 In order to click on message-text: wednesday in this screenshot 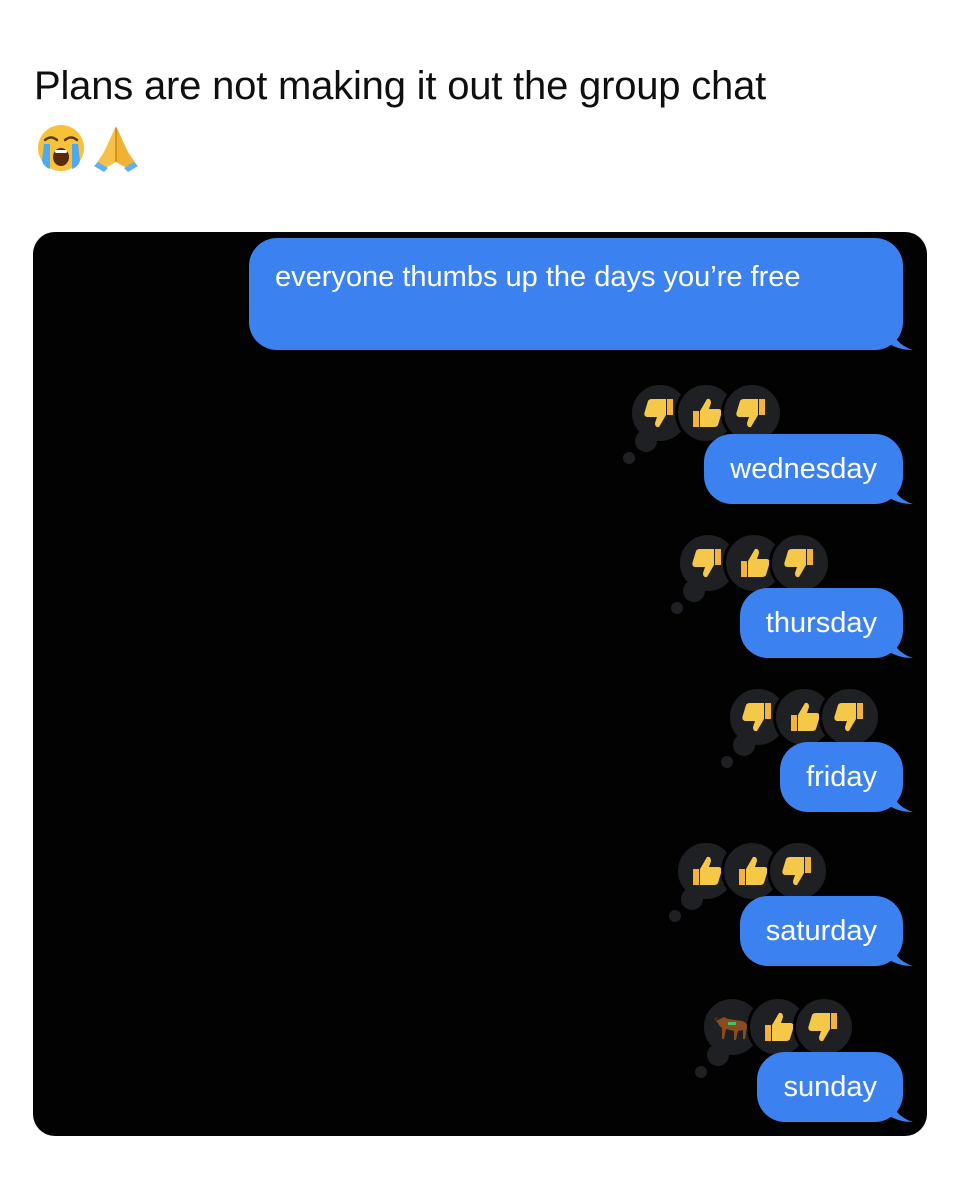, I will do `click(803, 469)`.